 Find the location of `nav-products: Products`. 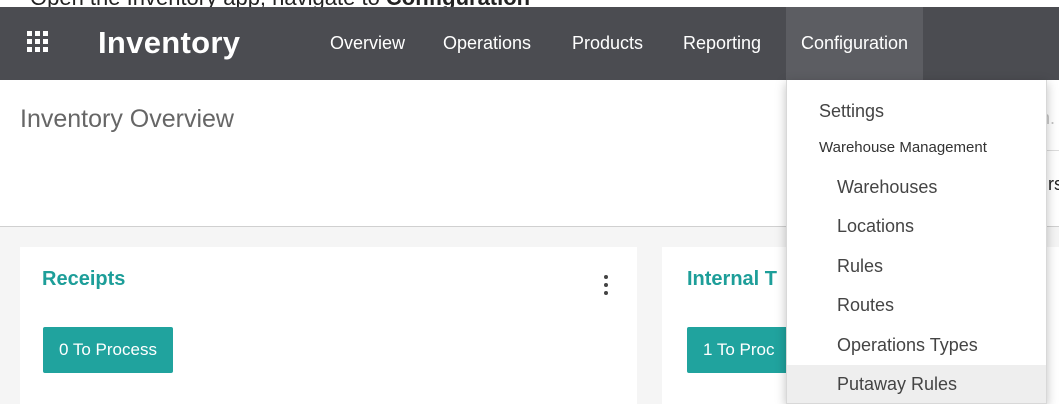

nav-products: Products is located at coordinates (607, 43).